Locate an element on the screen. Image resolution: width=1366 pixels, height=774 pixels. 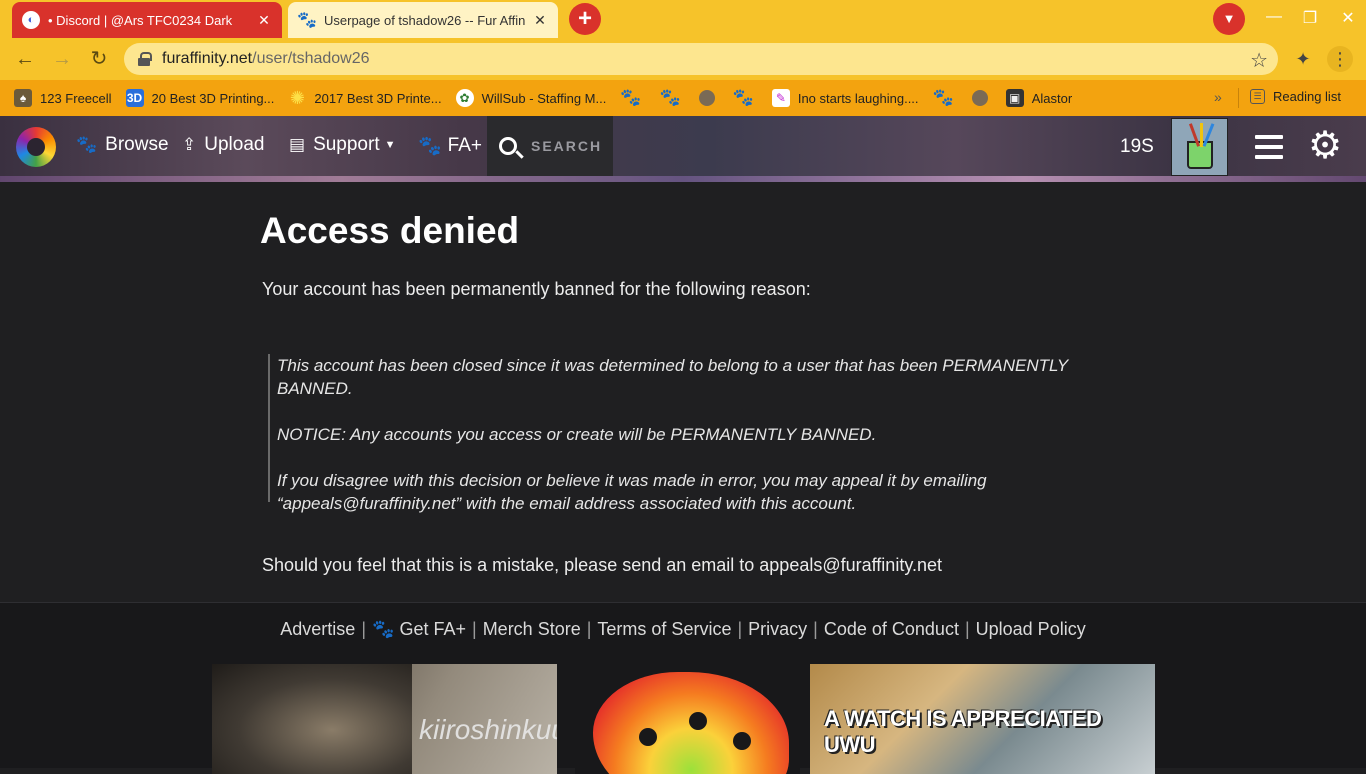
page-title: Access denied is located at coordinates (390, 230).